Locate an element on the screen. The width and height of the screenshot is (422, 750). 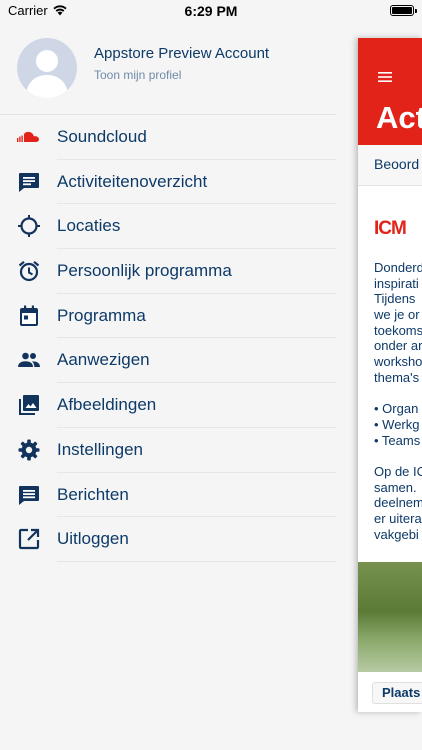
alarm-clock-icon is located at coordinates (29, 271).